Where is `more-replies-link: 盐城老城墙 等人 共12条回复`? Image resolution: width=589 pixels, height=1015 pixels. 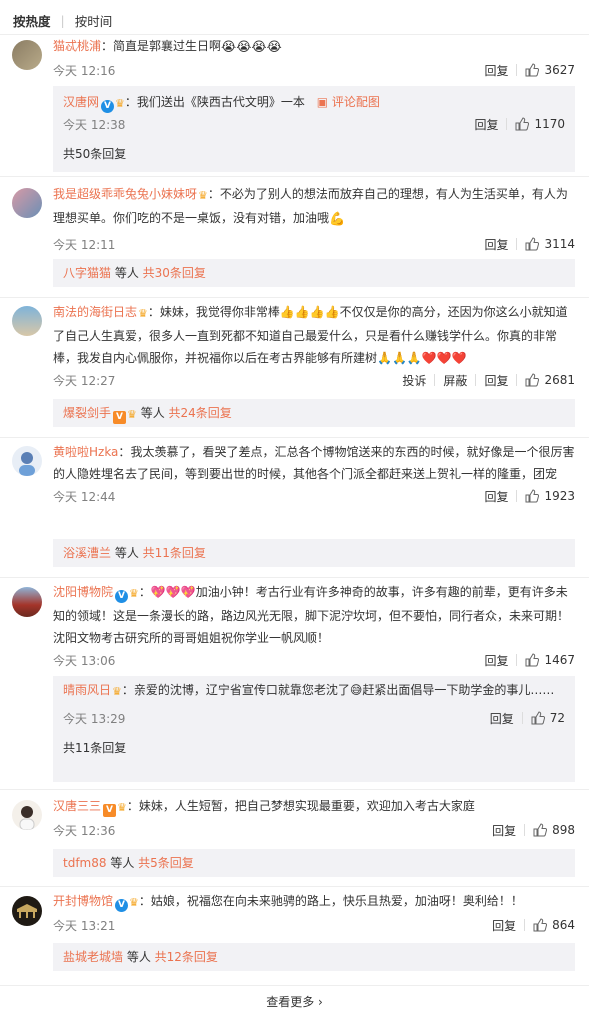 more-replies-link: 盐城老城墙 等人 共12条回复 is located at coordinates (314, 957).